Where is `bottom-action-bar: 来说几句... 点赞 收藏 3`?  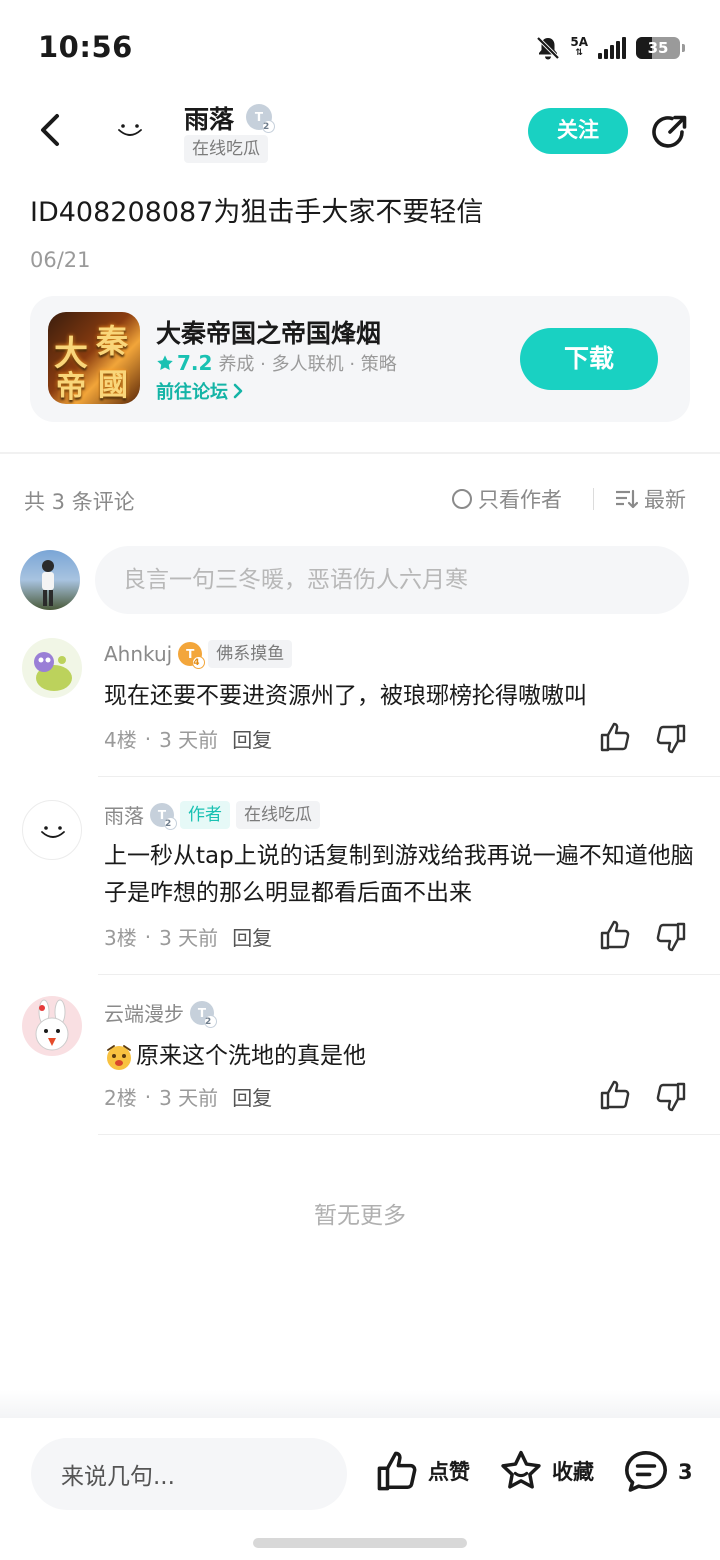
bottom-action-bar: 来说几句... 点赞 收藏 3 is located at coordinates (360, 1489).